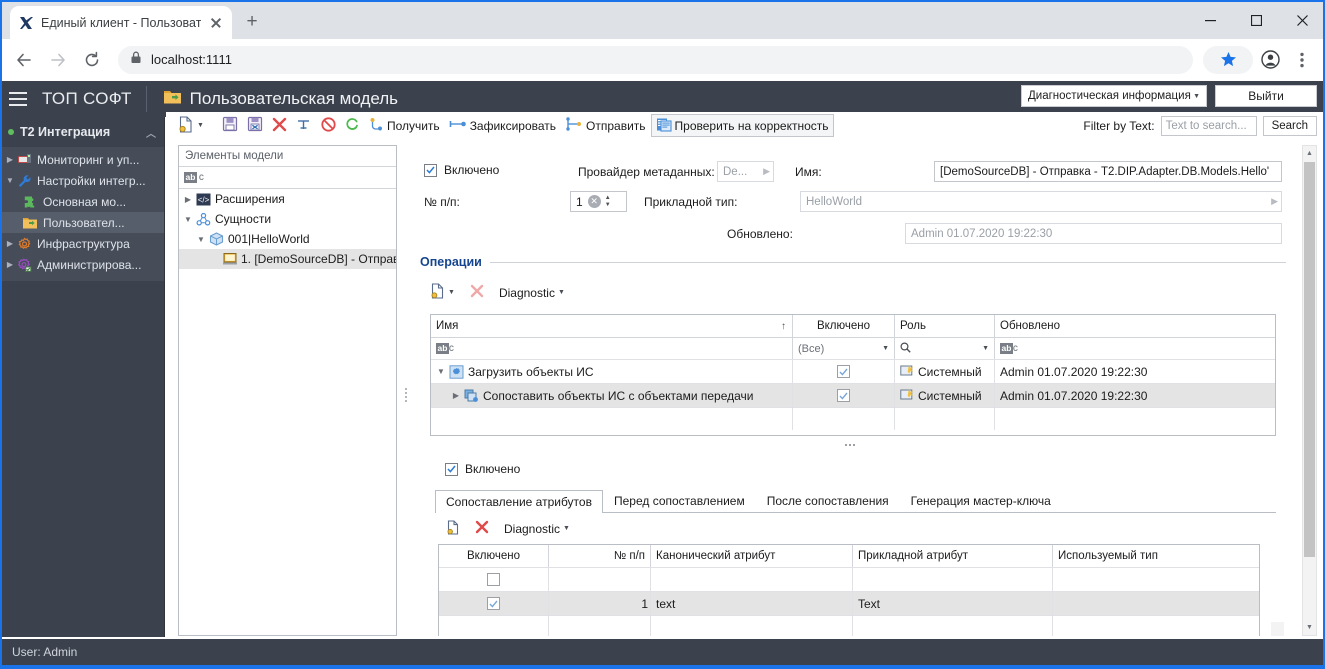 The width and height of the screenshot is (1325, 669). Describe the element at coordinates (828, 500) in the screenshot. I see `tab-after-mapping: После сопоставления` at that location.